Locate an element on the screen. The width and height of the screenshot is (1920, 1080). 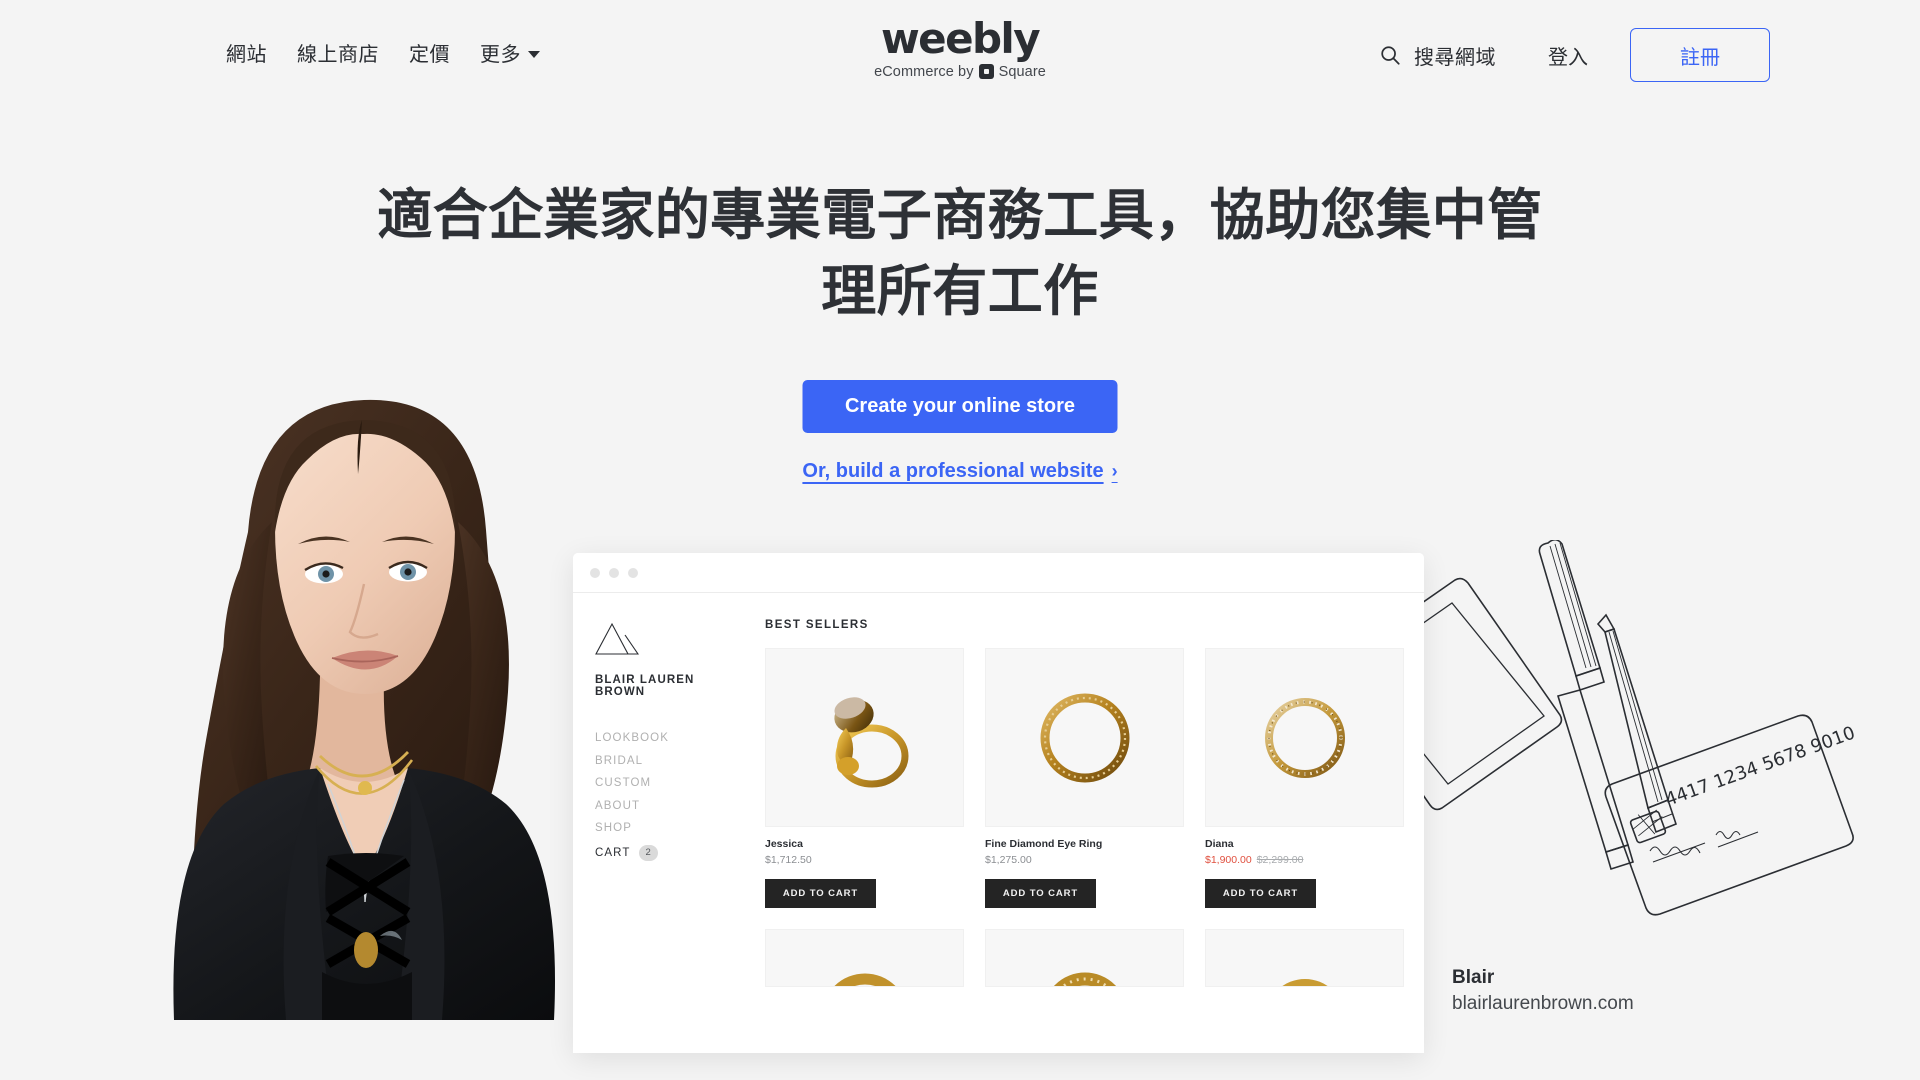
store-nav: LOOKBOOK BRIDAL CUSTOM ABOUT SHOP CART 2 is located at coordinates (671, 796).